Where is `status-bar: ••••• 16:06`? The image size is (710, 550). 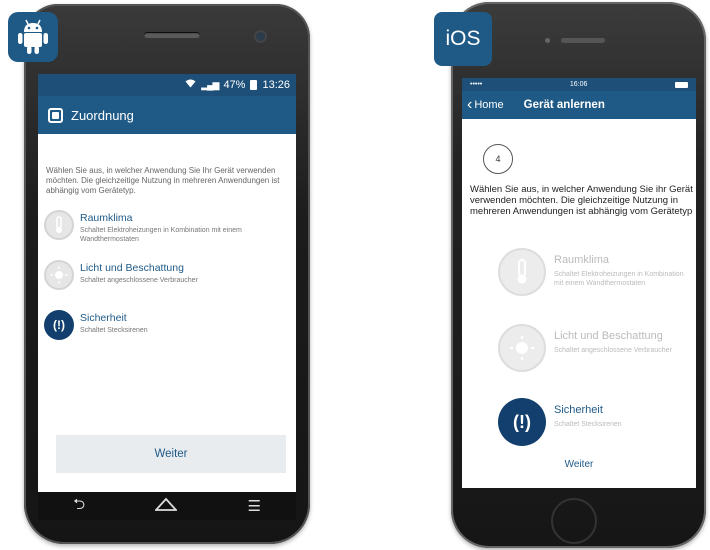
status-bar: ••••• 16:06 is located at coordinates (579, 84).